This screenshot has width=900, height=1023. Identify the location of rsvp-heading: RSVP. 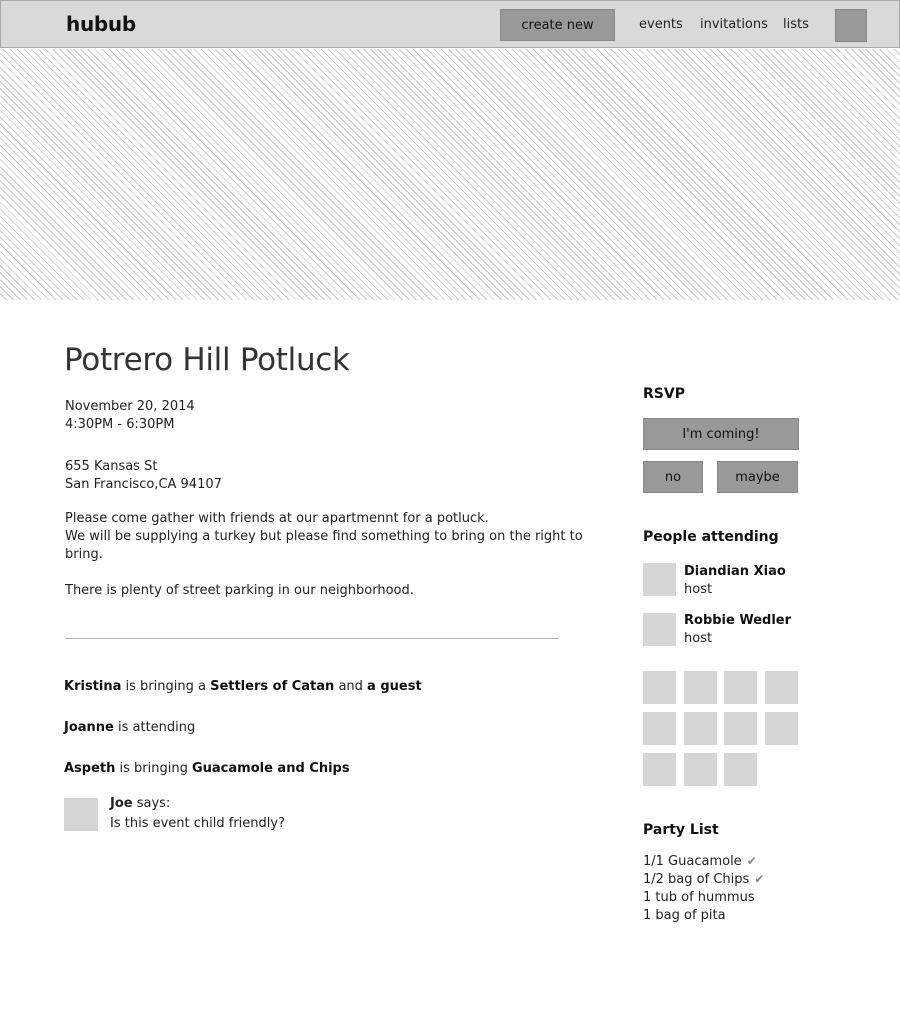
(664, 394).